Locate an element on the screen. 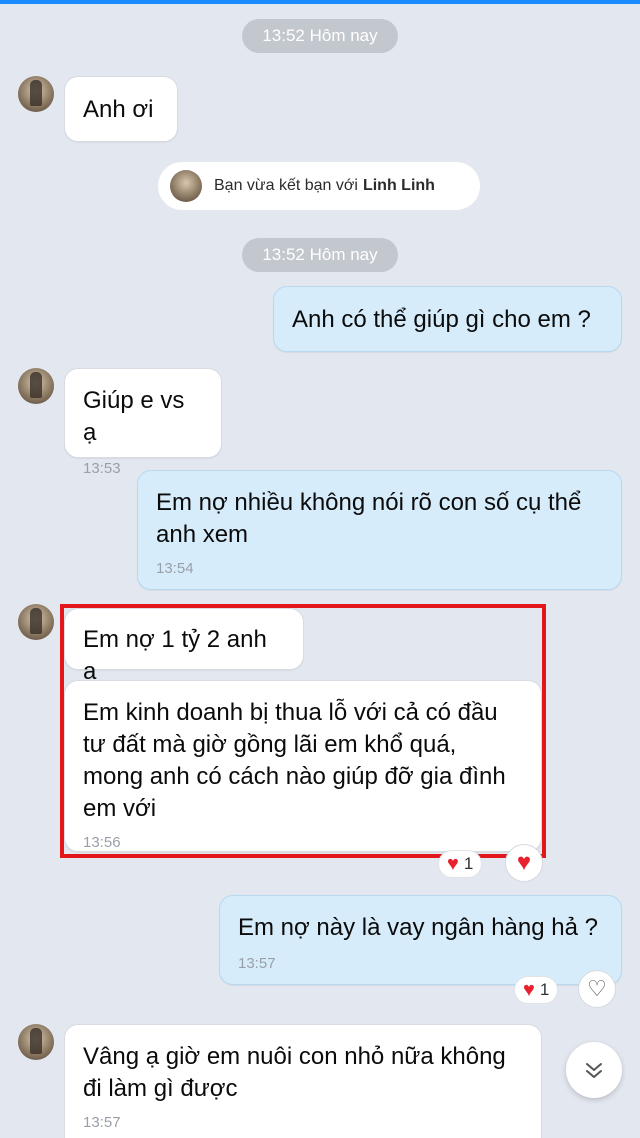 The width and height of the screenshot is (640, 1138). double-chevron-down-icon is located at coordinates (594, 1070).